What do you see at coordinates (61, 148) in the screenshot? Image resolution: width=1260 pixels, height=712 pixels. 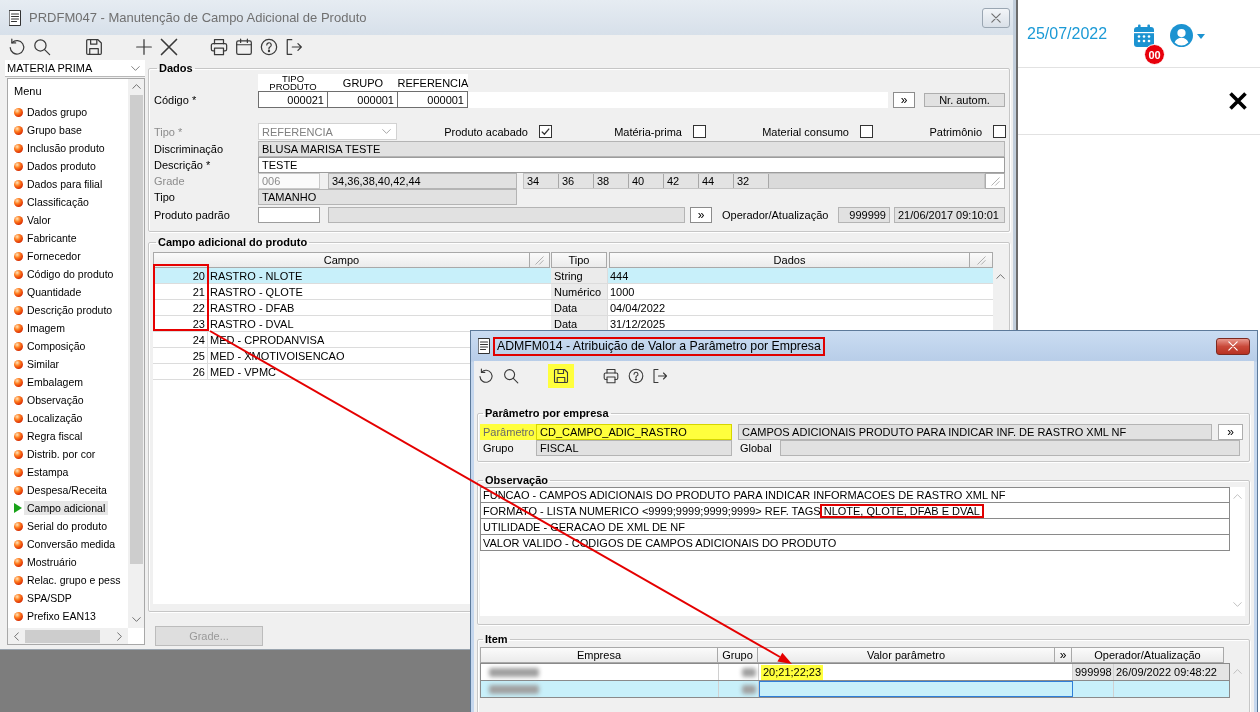 I see `menu-item: Inclusão produto` at bounding box center [61, 148].